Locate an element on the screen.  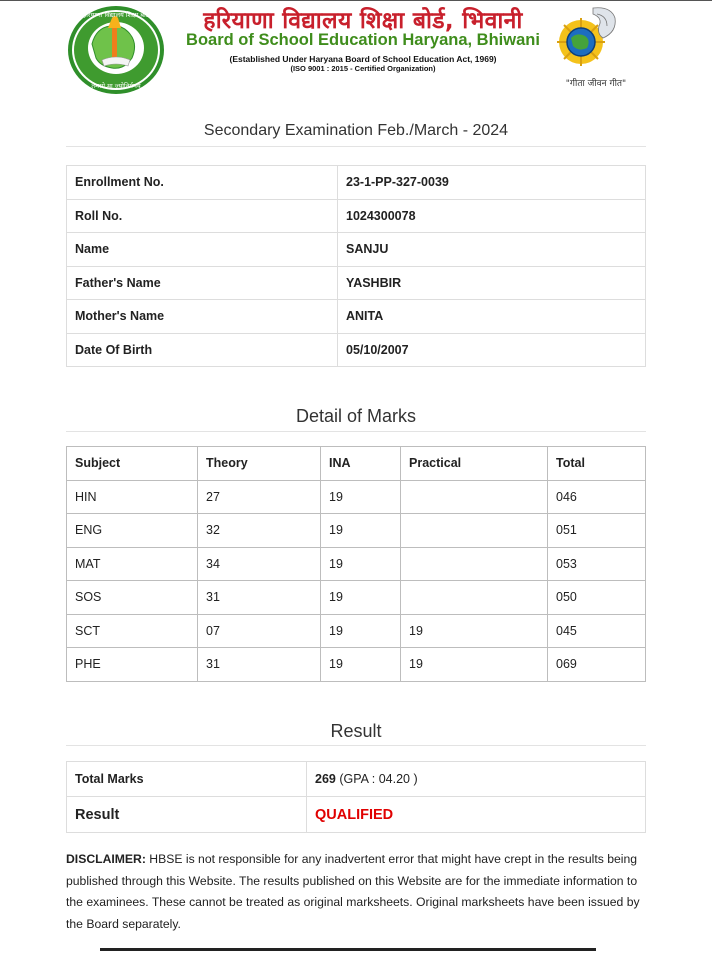
marks-header-row: Subject Theory INA Practical Total is located at coordinates (356, 463).